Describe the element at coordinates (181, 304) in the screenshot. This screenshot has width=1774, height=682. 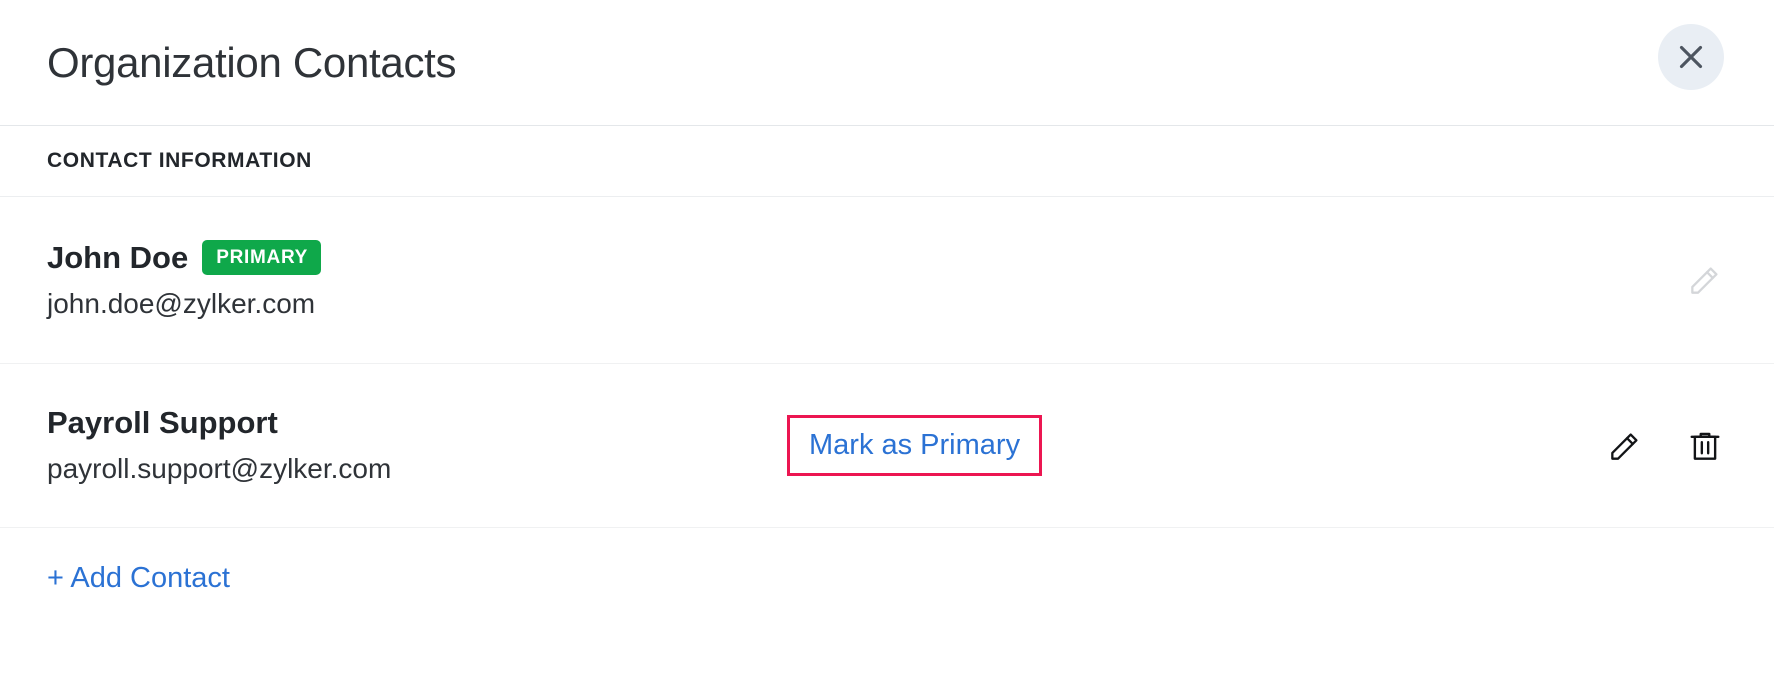
I see `contact-email: john.doe@zylker.com` at that location.